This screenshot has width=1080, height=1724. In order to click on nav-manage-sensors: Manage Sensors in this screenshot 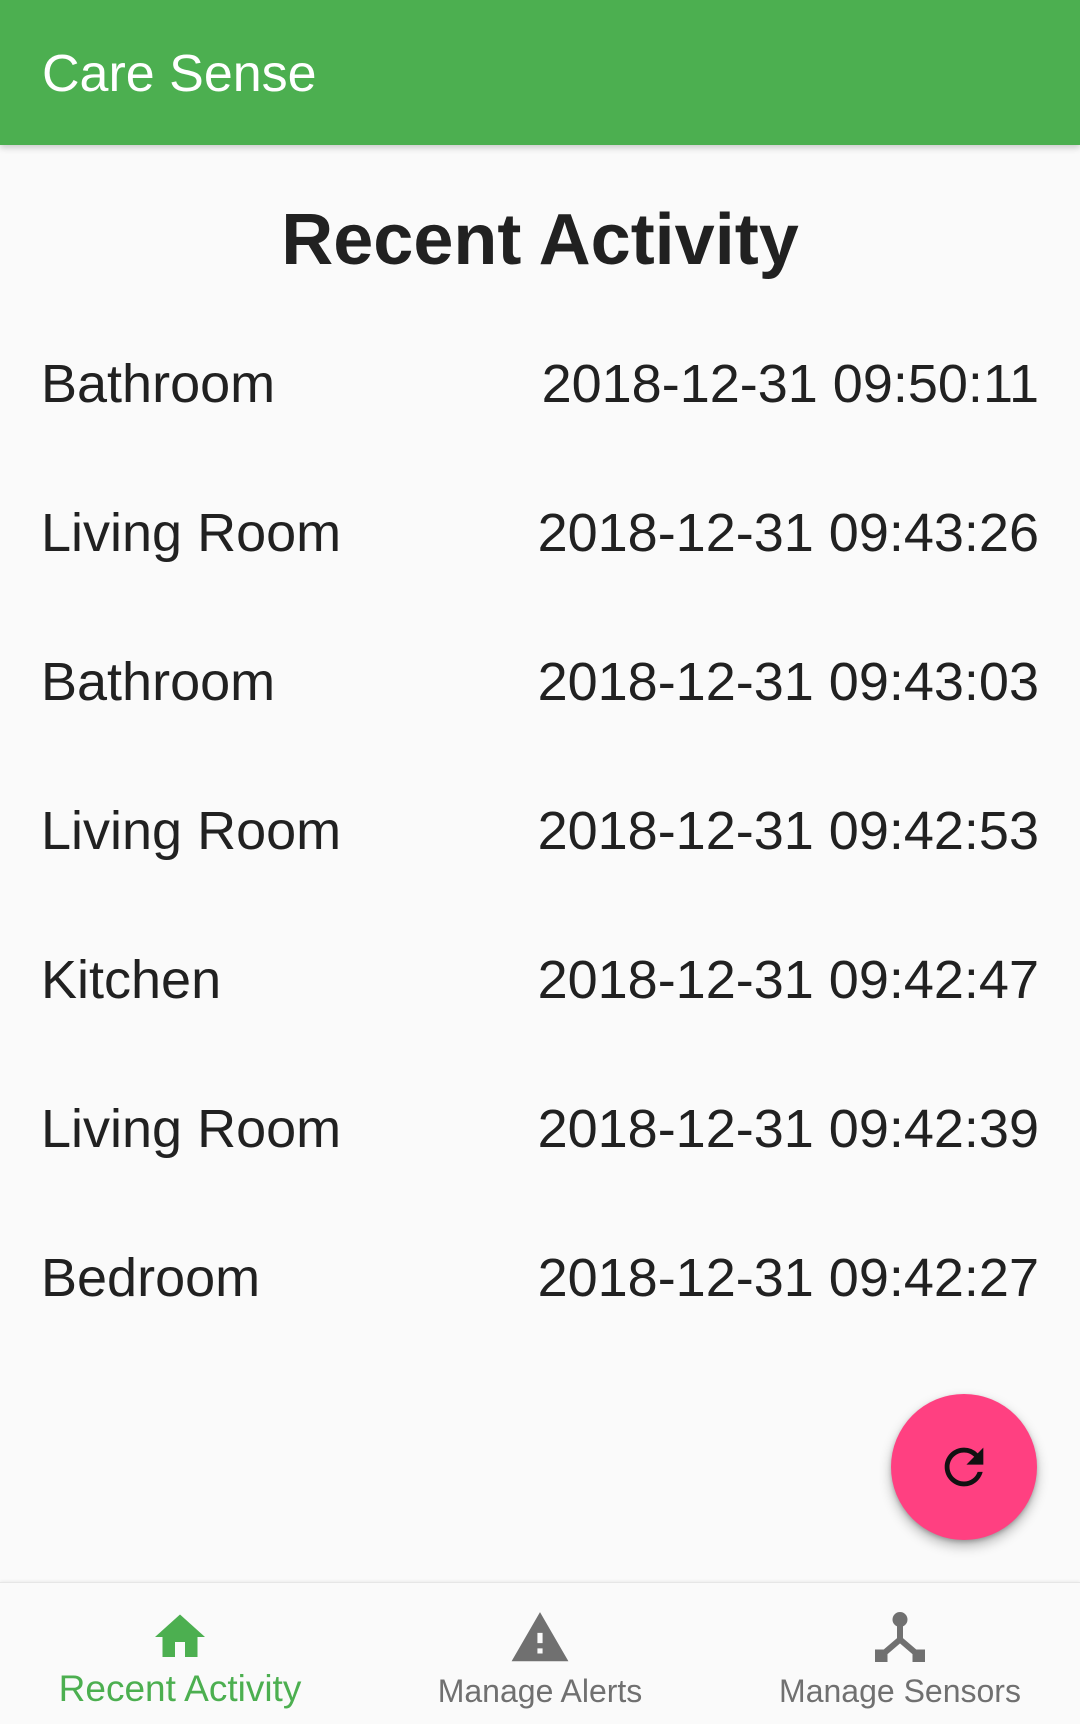, I will do `click(900, 1653)`.